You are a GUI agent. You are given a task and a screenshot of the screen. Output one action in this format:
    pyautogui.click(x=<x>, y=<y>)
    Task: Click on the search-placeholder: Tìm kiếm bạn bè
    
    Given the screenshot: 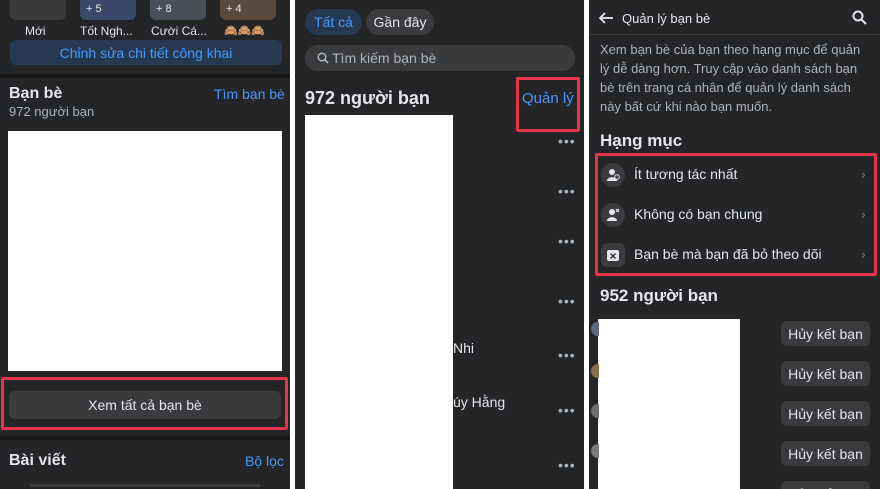 What is the action you would take?
    pyautogui.click(x=384, y=58)
    